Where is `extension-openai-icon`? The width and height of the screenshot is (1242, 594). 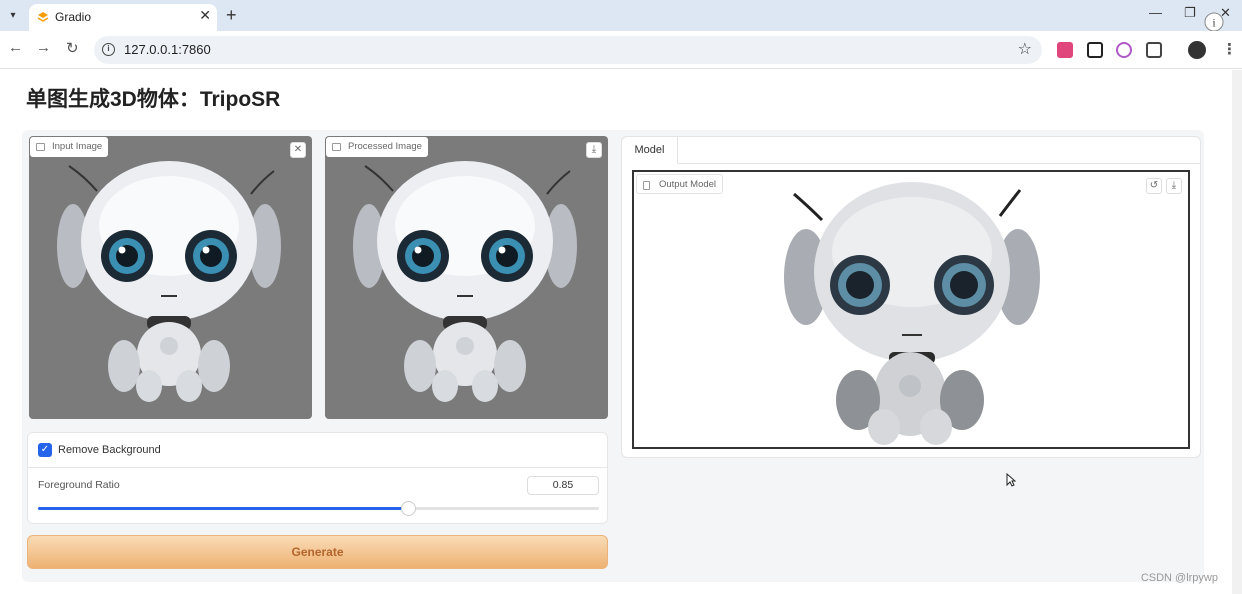 extension-openai-icon is located at coordinates (1124, 50).